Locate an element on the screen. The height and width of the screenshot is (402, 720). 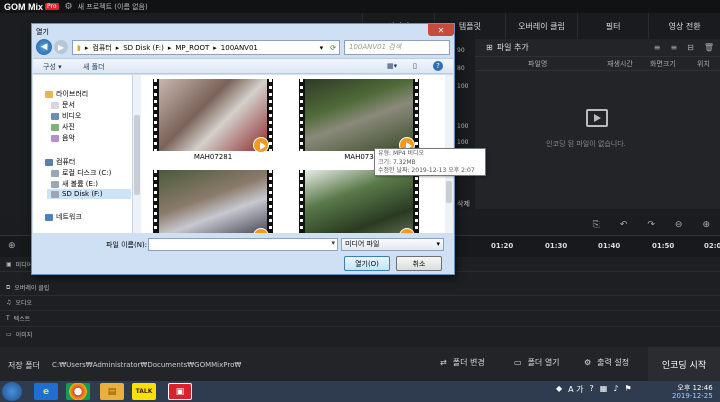
ime-indicator: A 가 is located at coordinates (575, 389).